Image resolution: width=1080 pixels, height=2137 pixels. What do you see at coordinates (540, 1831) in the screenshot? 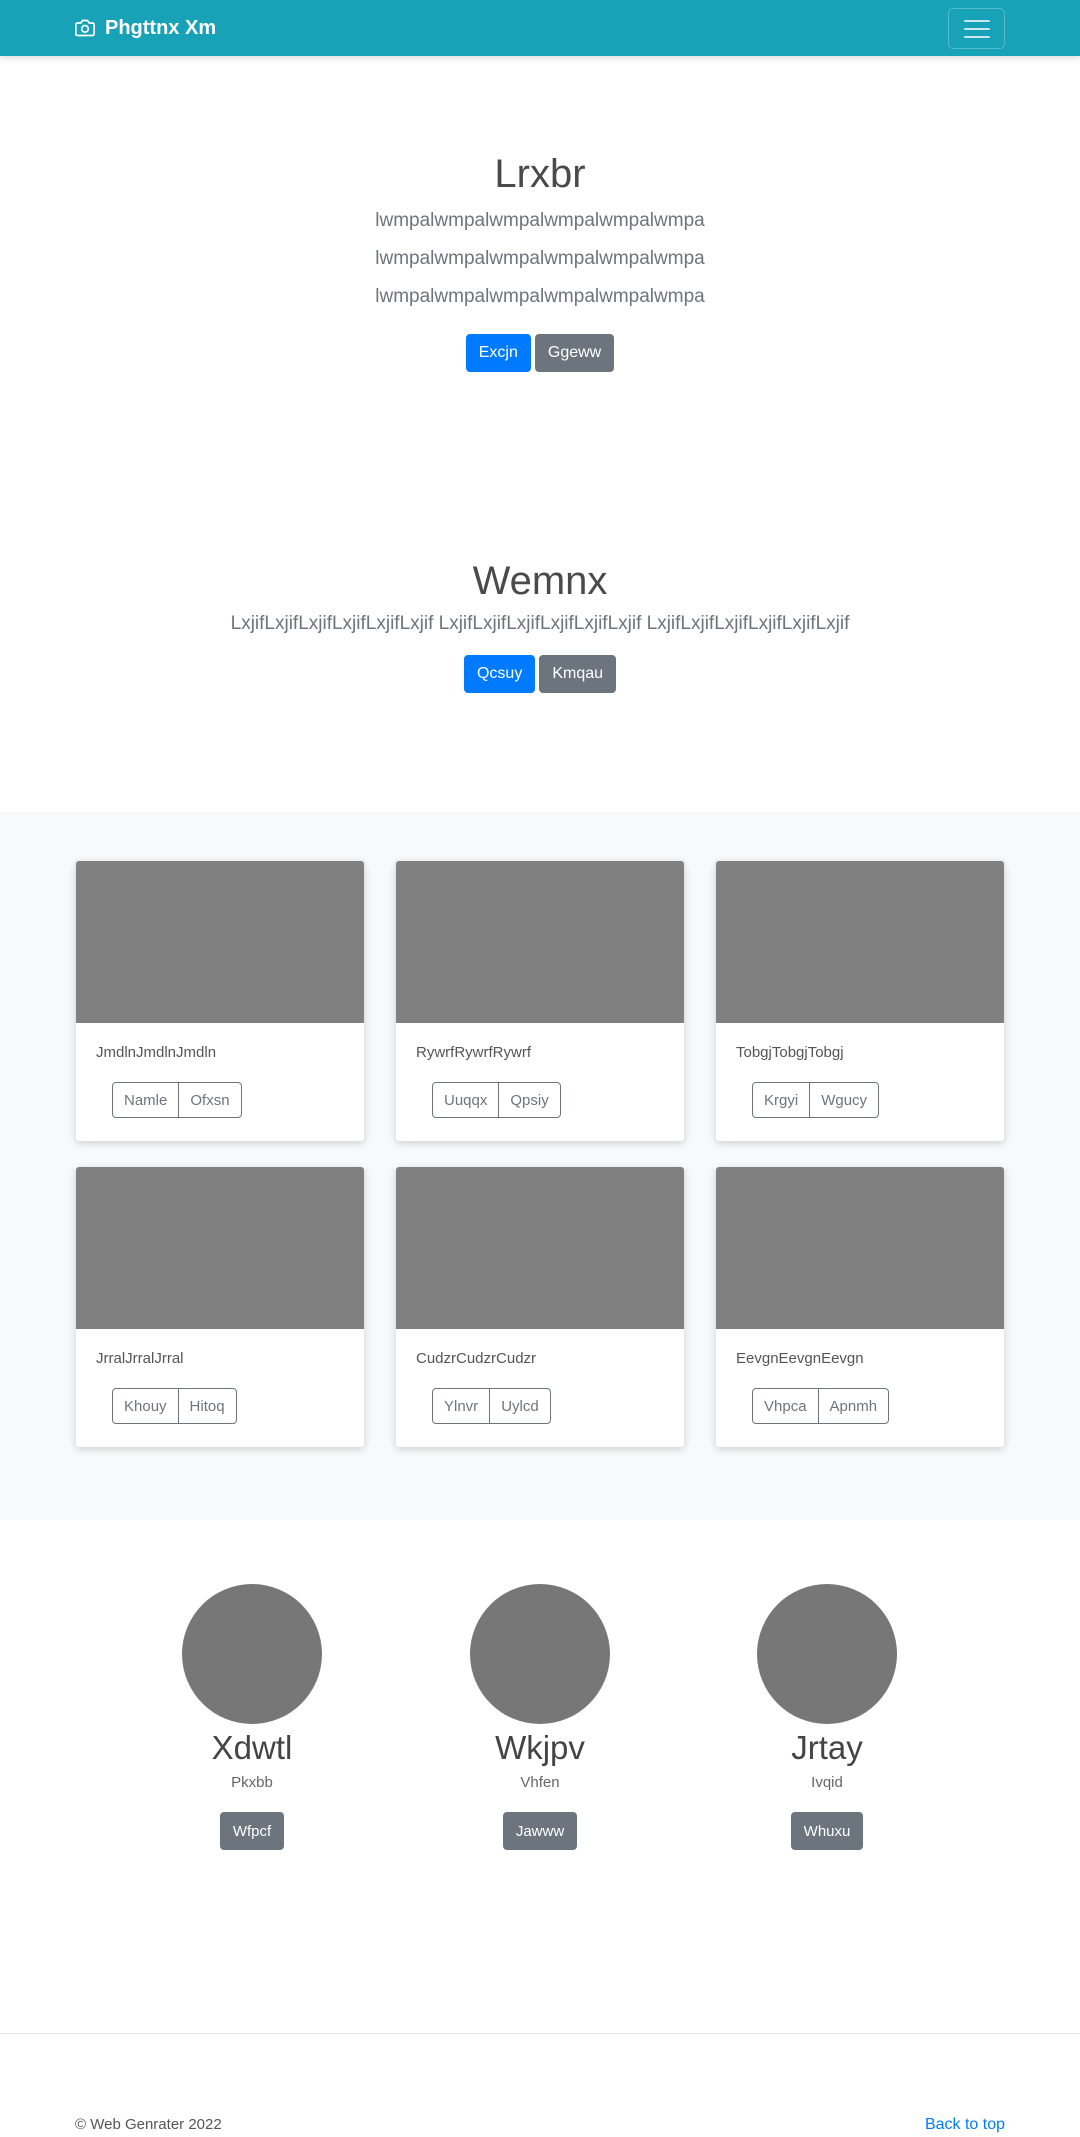
I see `member-button: Jawww` at bounding box center [540, 1831].